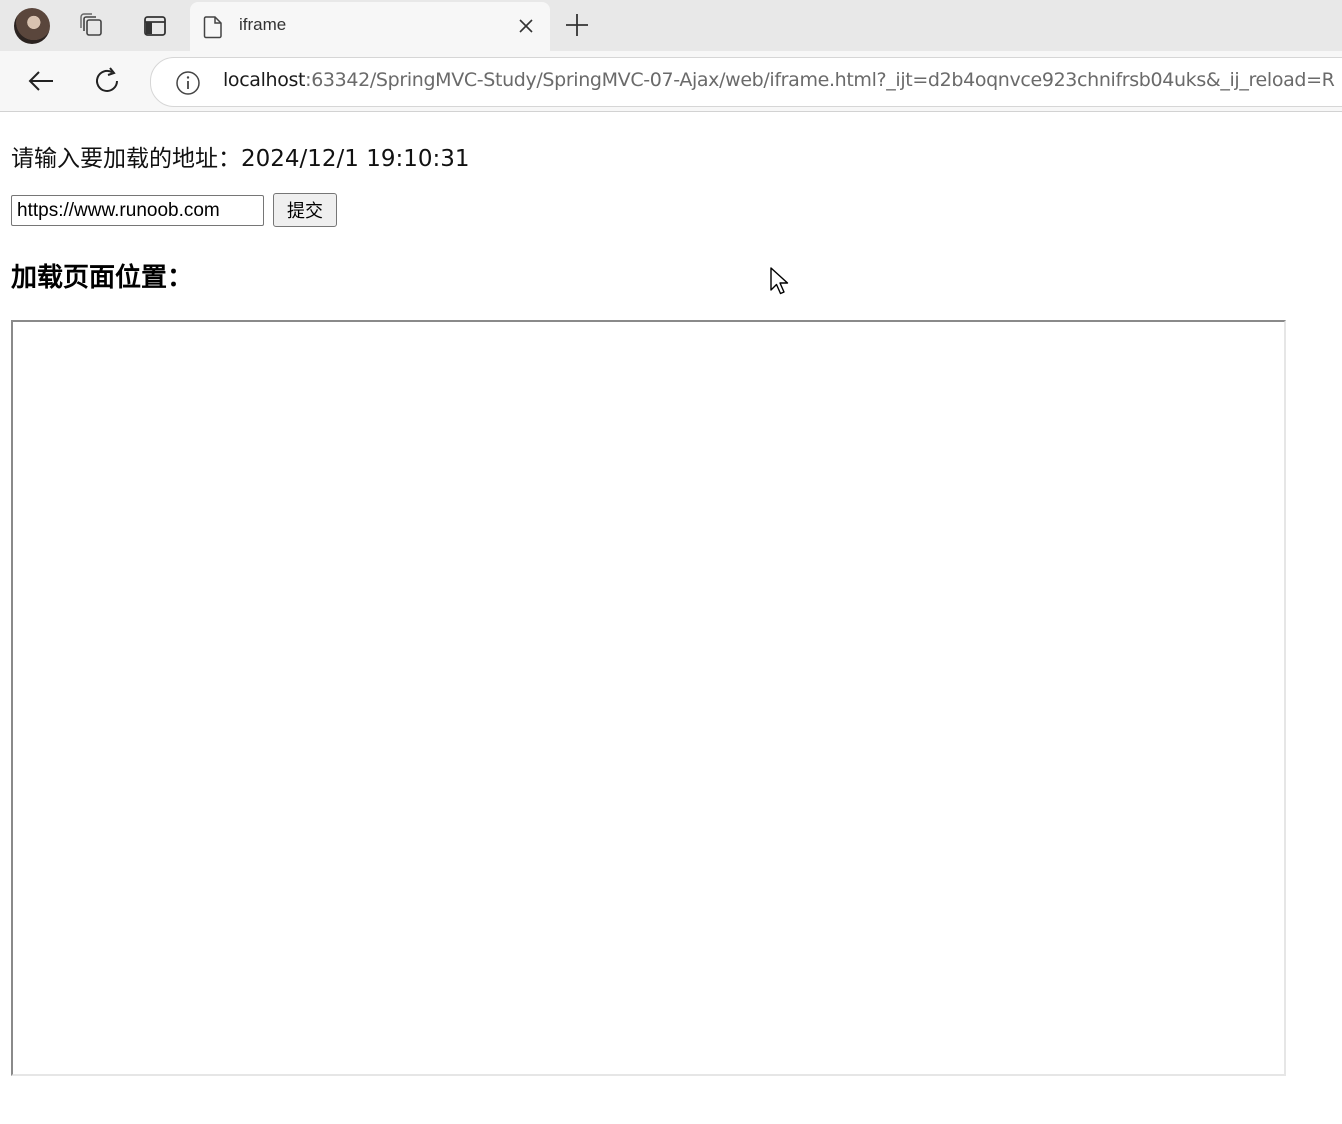 The width and height of the screenshot is (1342, 1124). What do you see at coordinates (92, 26) in the screenshot?
I see `workspaces-icon` at bounding box center [92, 26].